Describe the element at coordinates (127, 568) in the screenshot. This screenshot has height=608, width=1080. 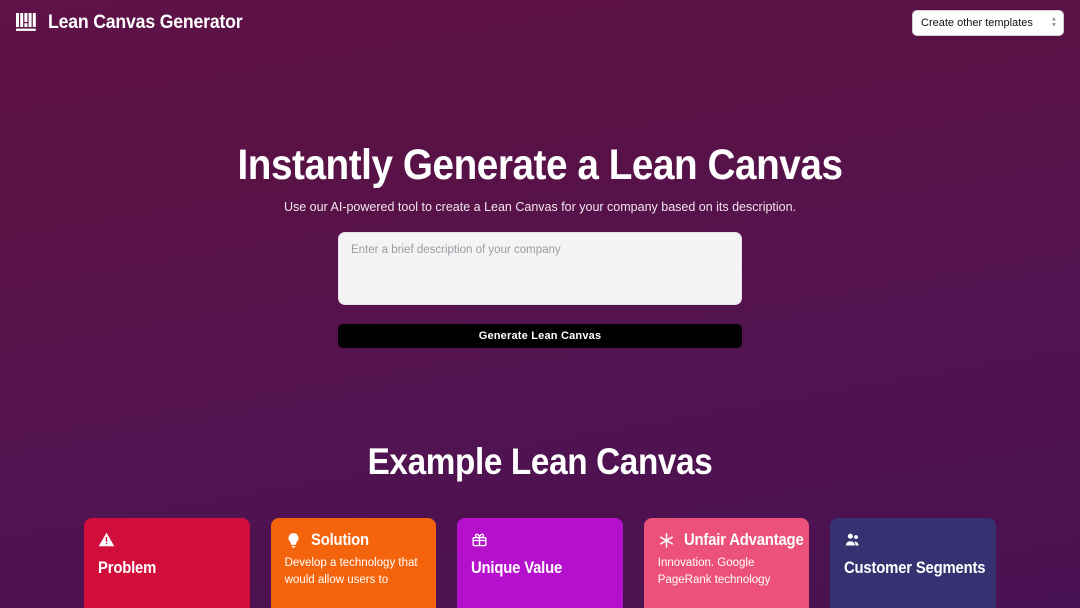
I see `card-title: Problem` at that location.